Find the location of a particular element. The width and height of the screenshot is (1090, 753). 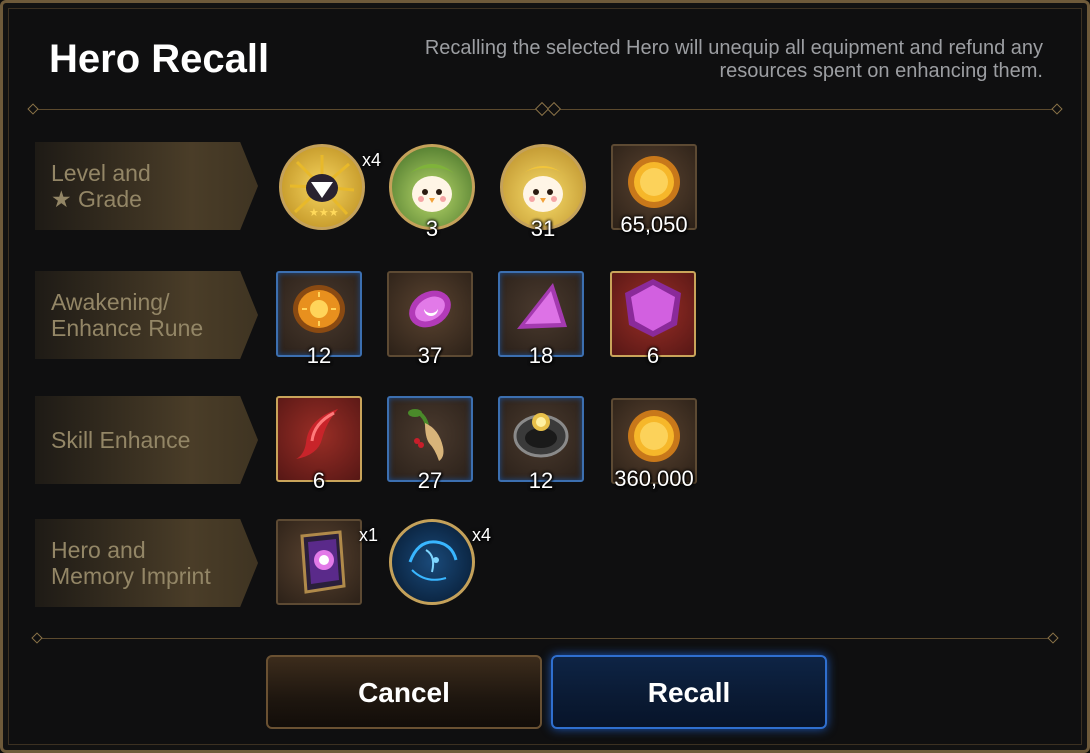

reward-item: ★★★ x4 is located at coordinates (330, 187).